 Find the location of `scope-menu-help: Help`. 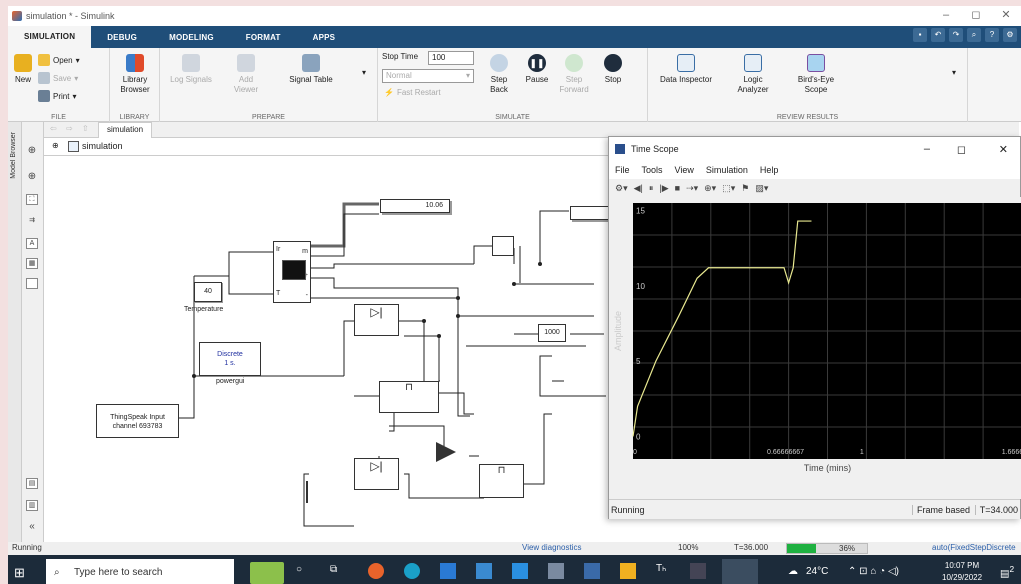

scope-menu-help: Help is located at coordinates (769, 170).